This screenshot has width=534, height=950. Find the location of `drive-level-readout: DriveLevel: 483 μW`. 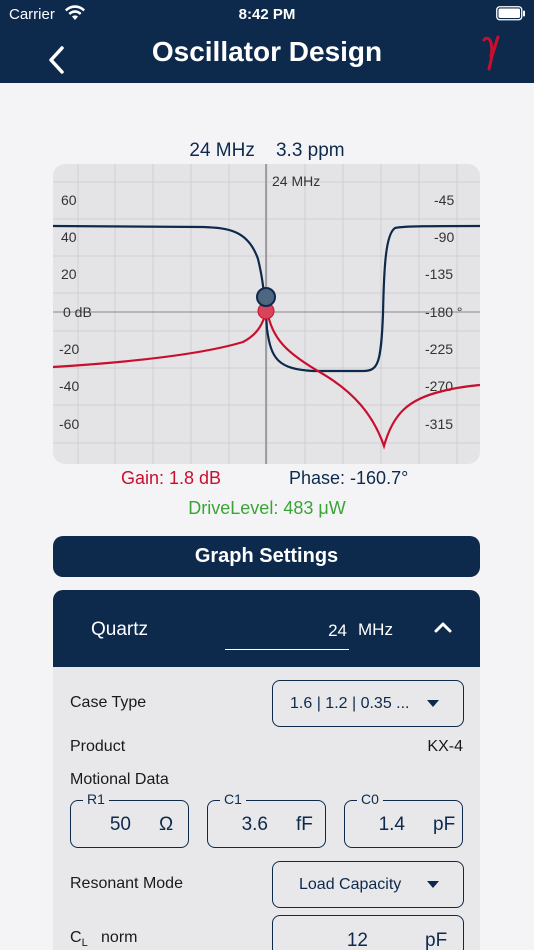

drive-level-readout: DriveLevel: 483 μW is located at coordinates (267, 508).